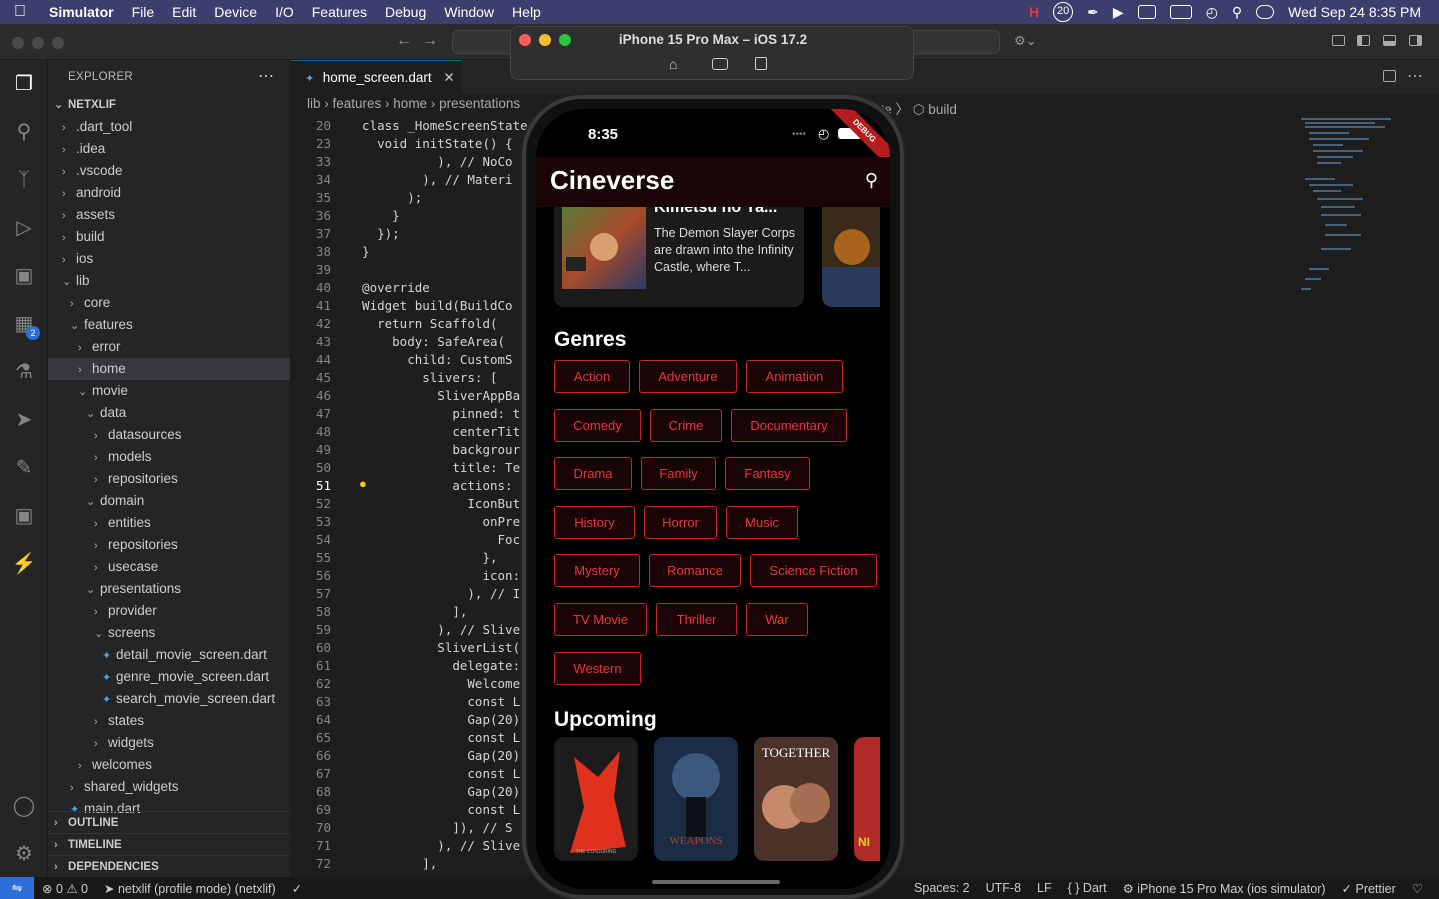 The image size is (1439, 899). Describe the element at coordinates (169, 501) in the screenshot. I see `tree-folder: ⌄ domain` at that location.